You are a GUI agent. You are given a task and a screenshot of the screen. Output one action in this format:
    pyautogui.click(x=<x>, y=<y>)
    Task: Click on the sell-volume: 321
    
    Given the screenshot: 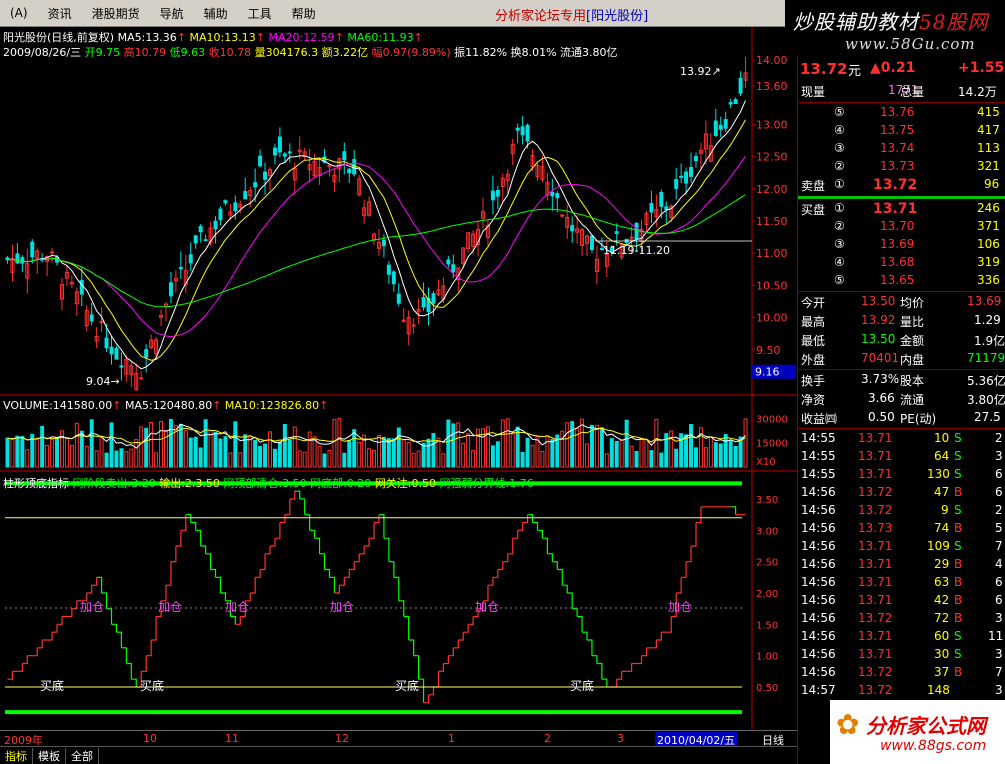 What is the action you would take?
    pyautogui.click(x=988, y=166)
    